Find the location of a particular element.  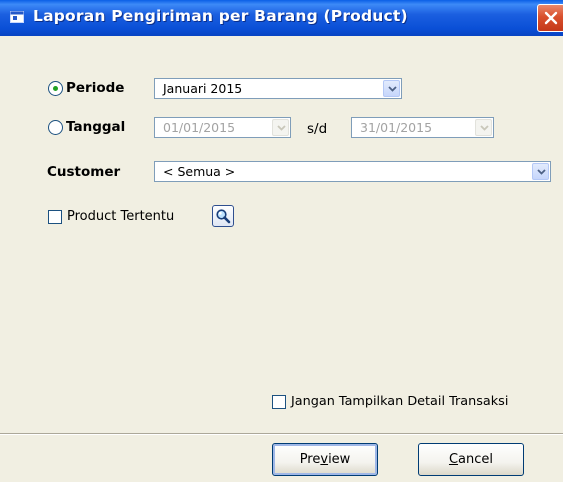

hide-detail-checkbox is located at coordinates (279, 402).